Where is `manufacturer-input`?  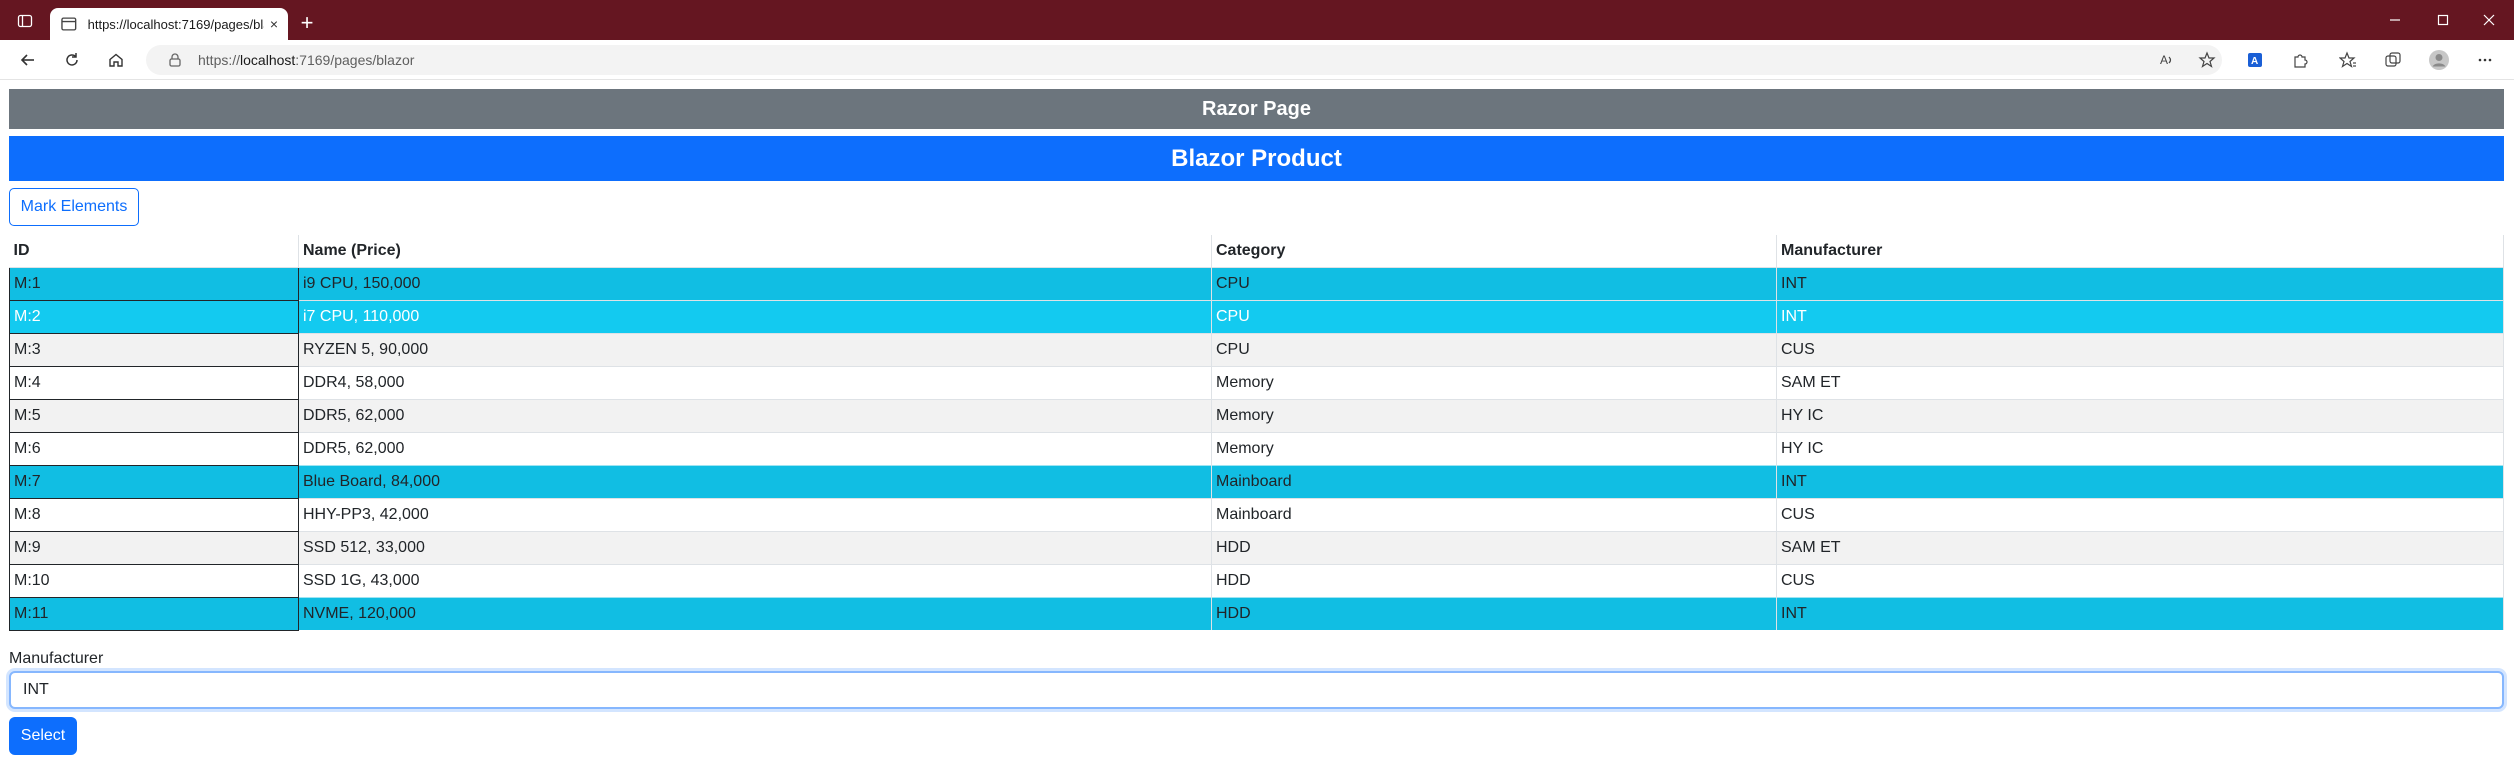 manufacturer-input is located at coordinates (1256, 690).